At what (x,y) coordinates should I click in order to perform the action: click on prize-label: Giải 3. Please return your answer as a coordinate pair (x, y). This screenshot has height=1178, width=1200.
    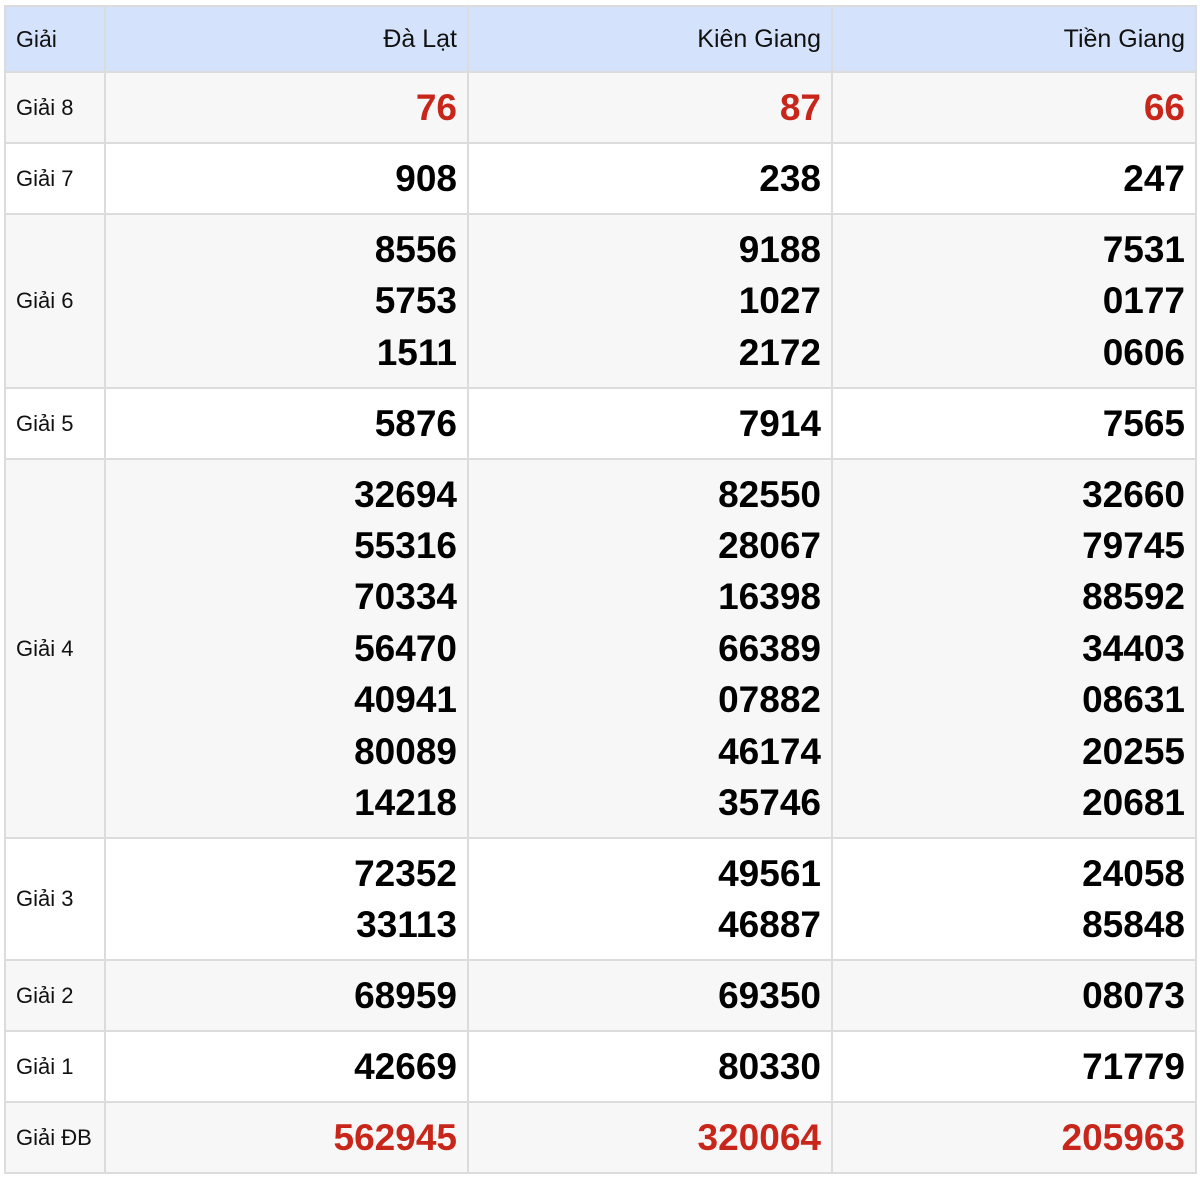
    Looking at the image, I should click on (55, 899).